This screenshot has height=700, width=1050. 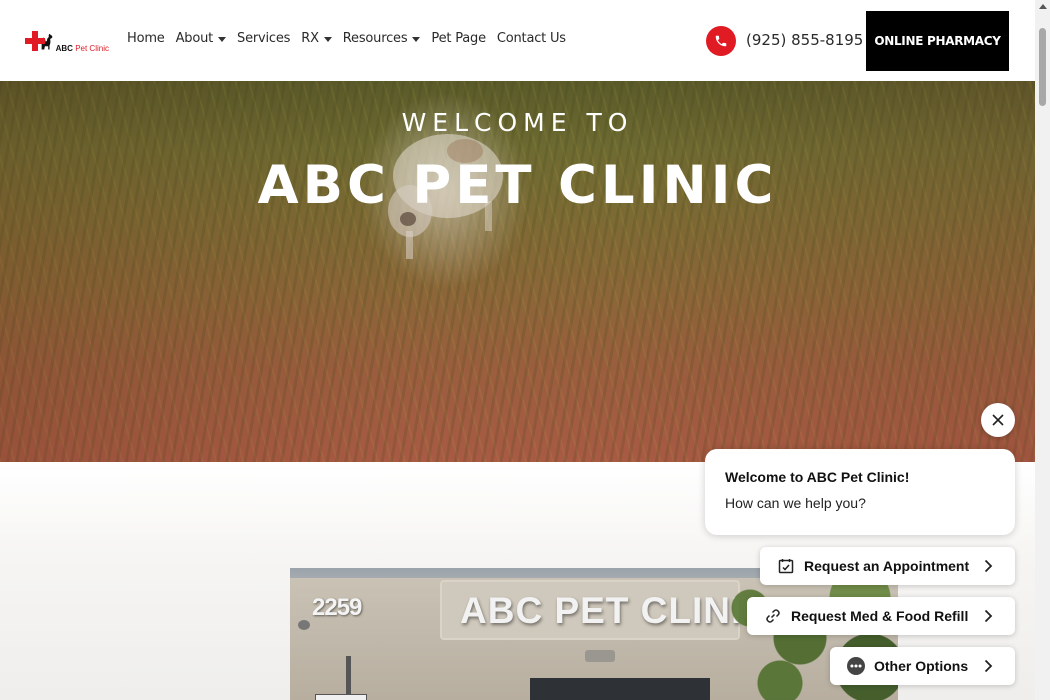 I want to click on nav-home-label: Home, so click(x=146, y=38).